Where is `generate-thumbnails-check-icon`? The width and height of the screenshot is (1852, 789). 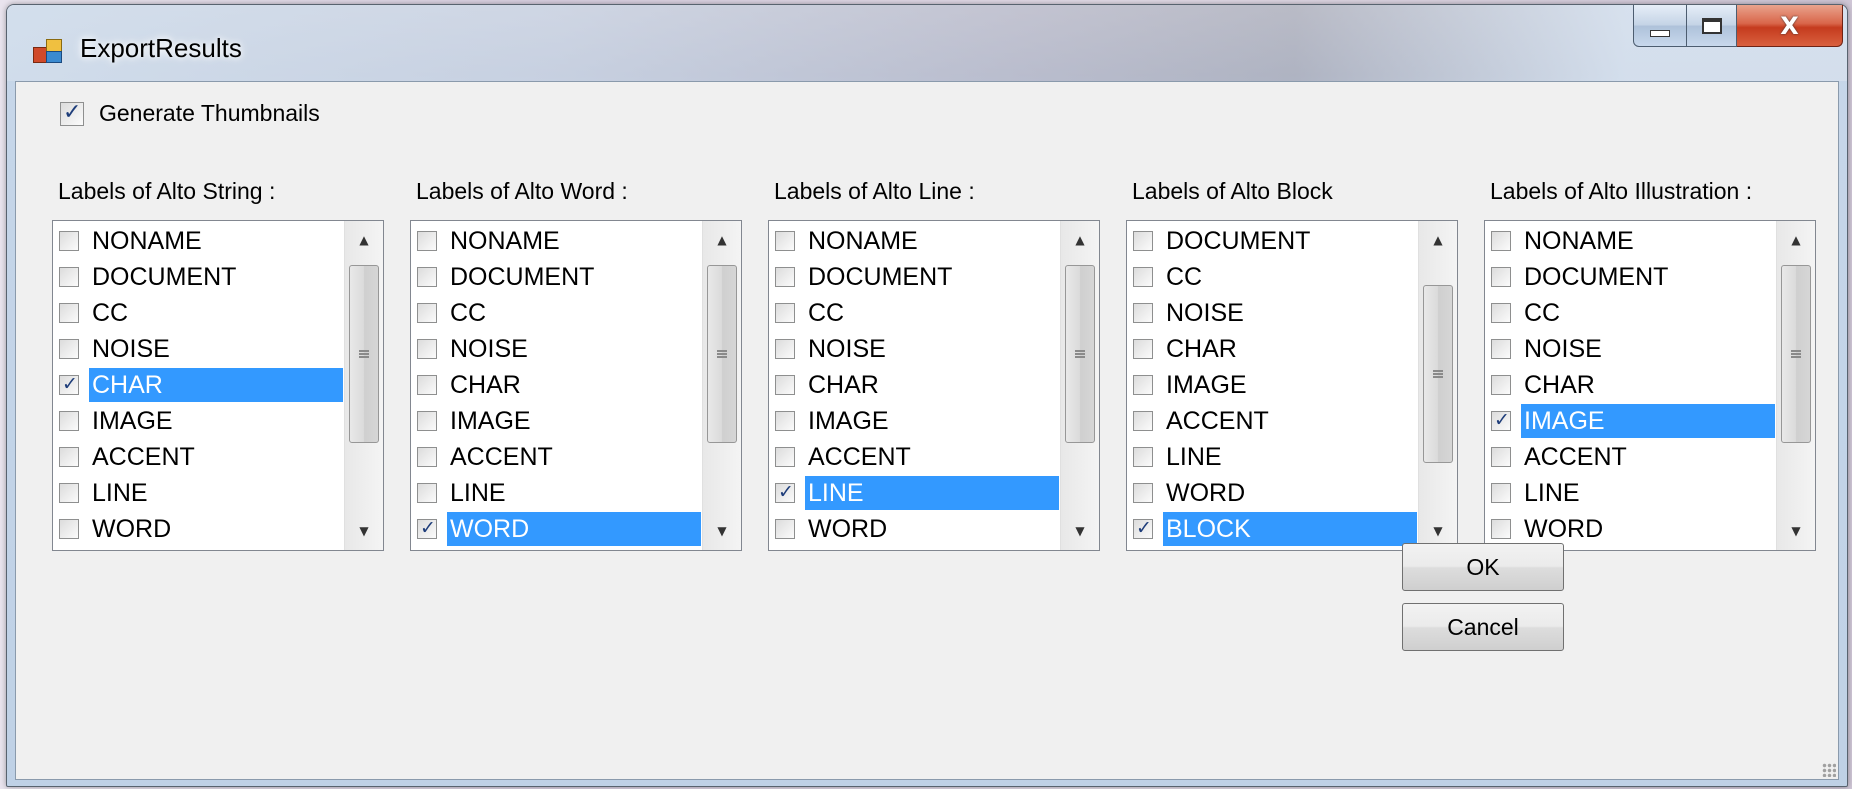 generate-thumbnails-check-icon is located at coordinates (72, 113).